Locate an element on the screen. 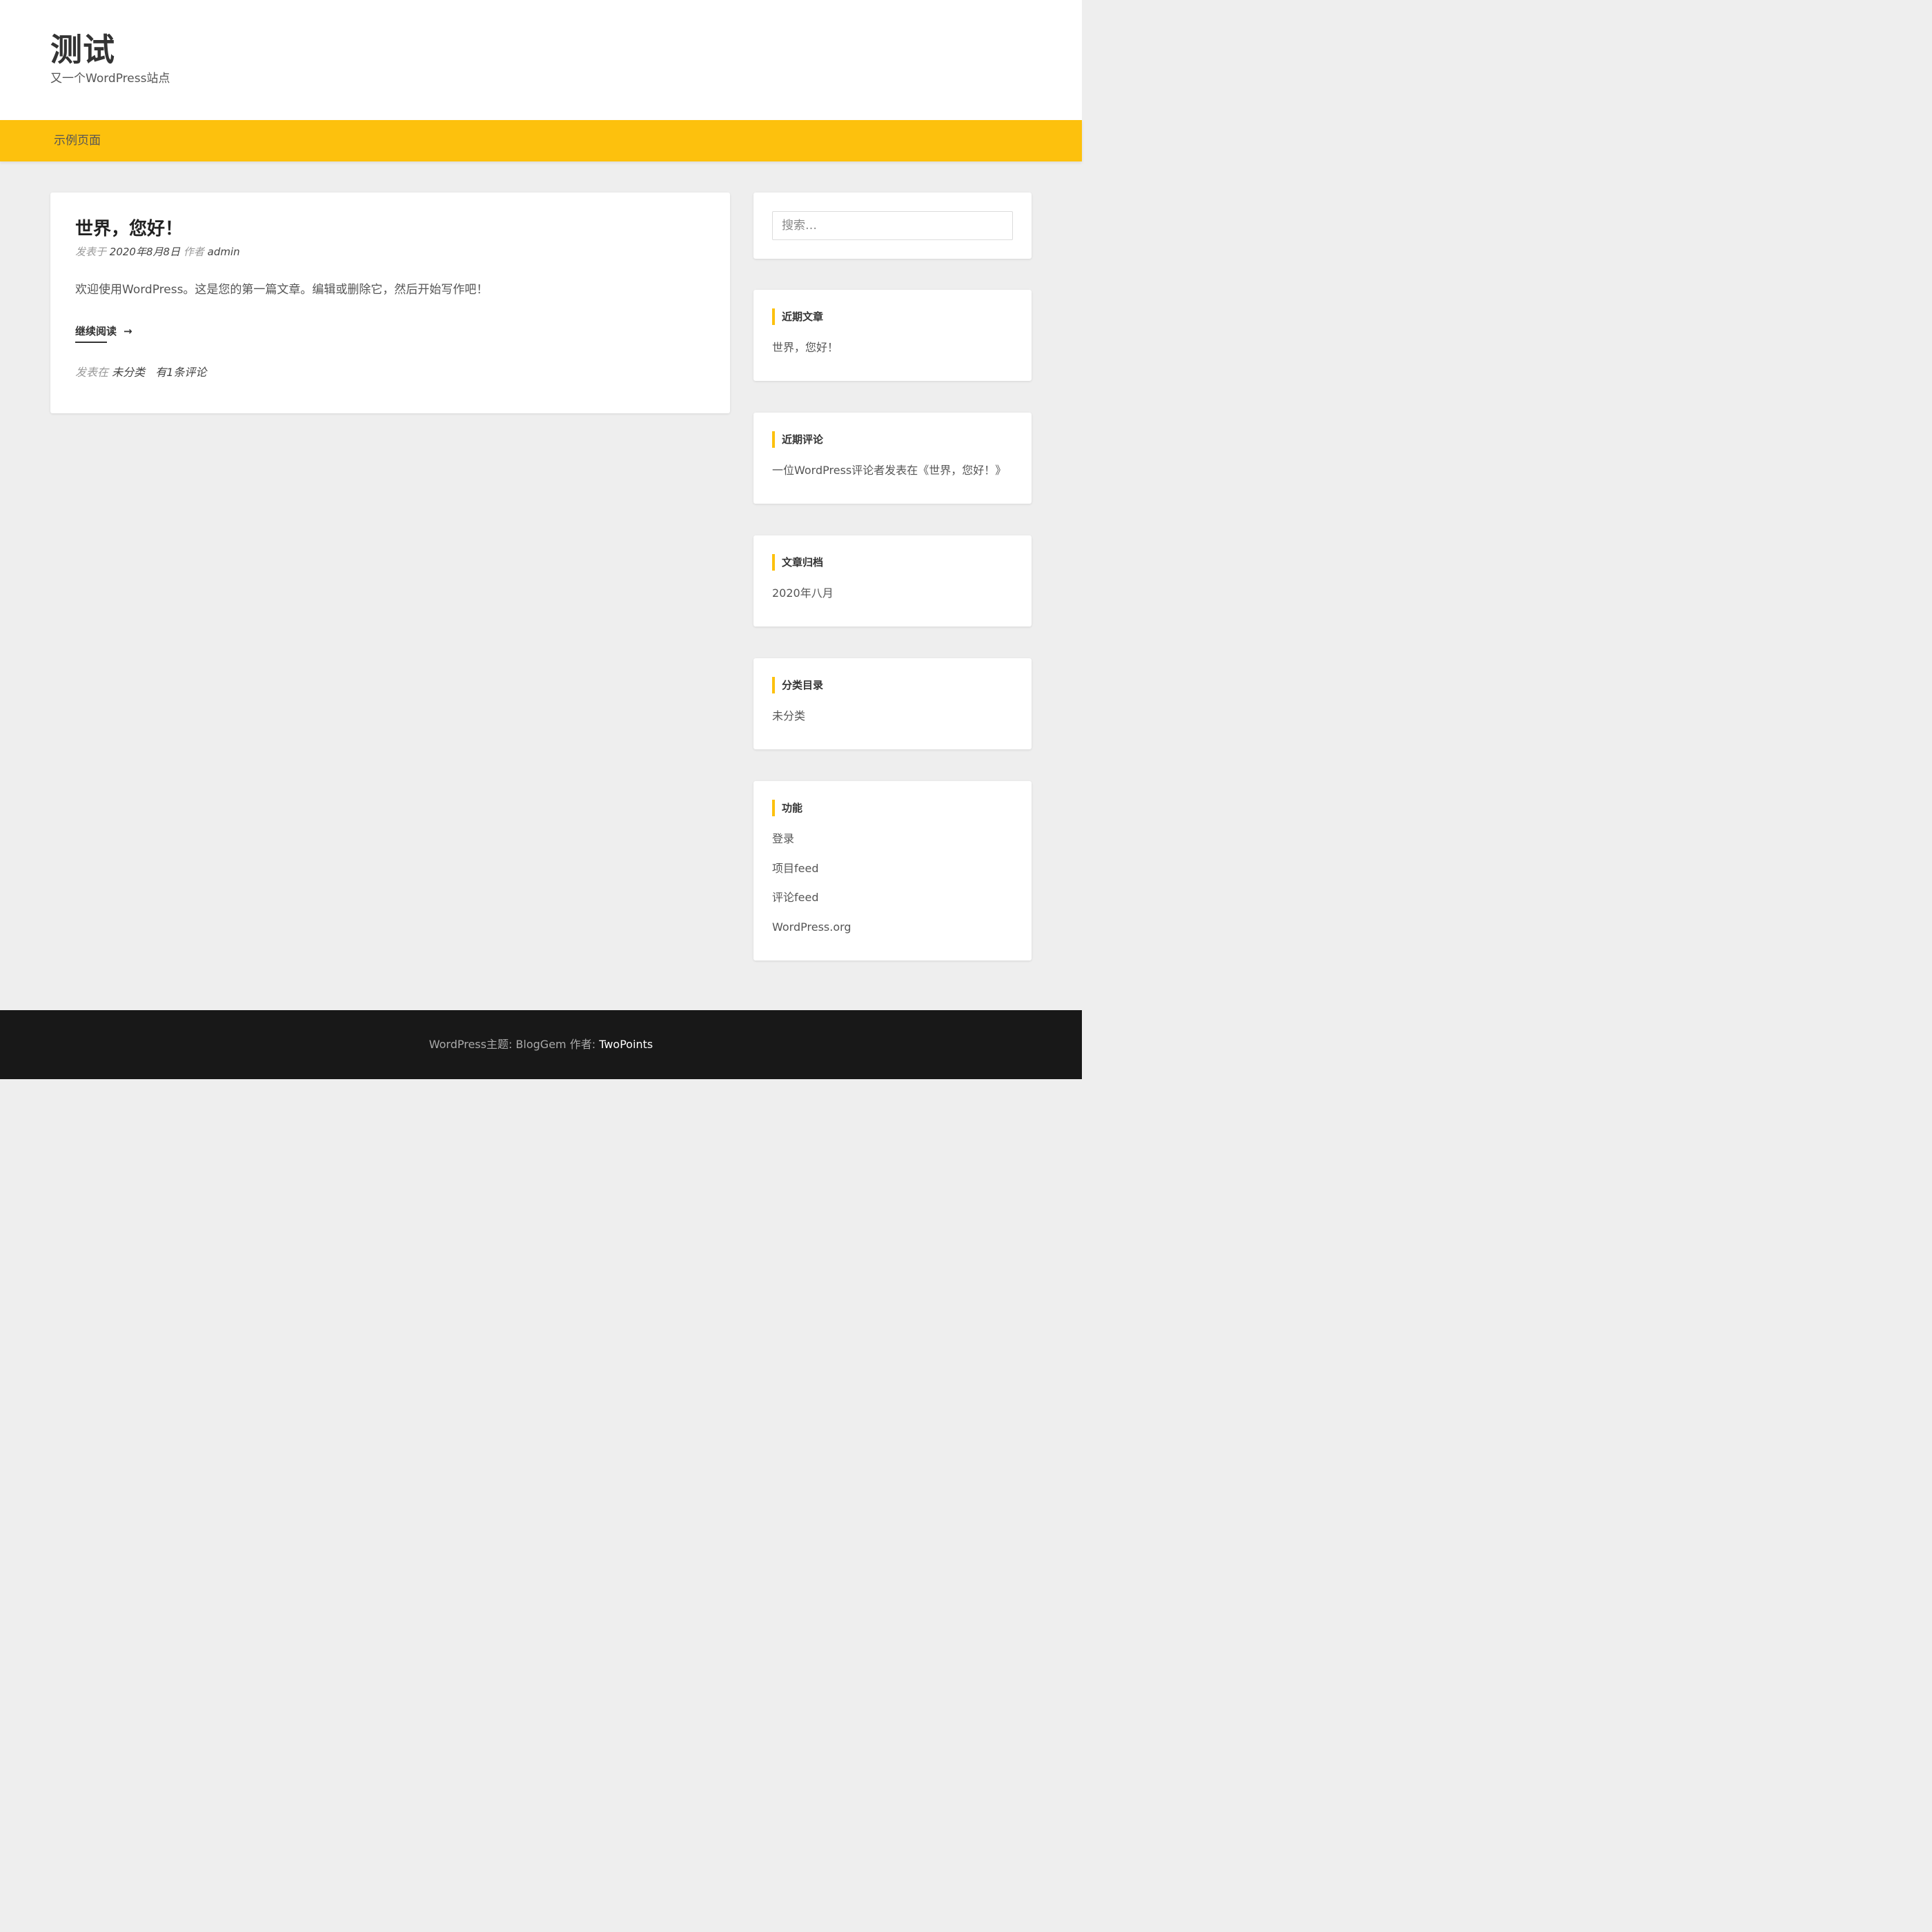  widget-title-recent-comments: 近期评论 is located at coordinates (797, 439).